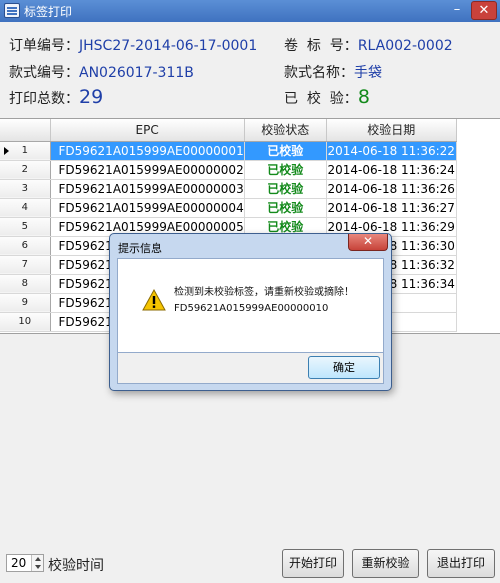 This screenshot has height=583, width=500. Describe the element at coordinates (147, 208) in the screenshot. I see `epc-cell: FD59621A015999AE00000004` at that location.